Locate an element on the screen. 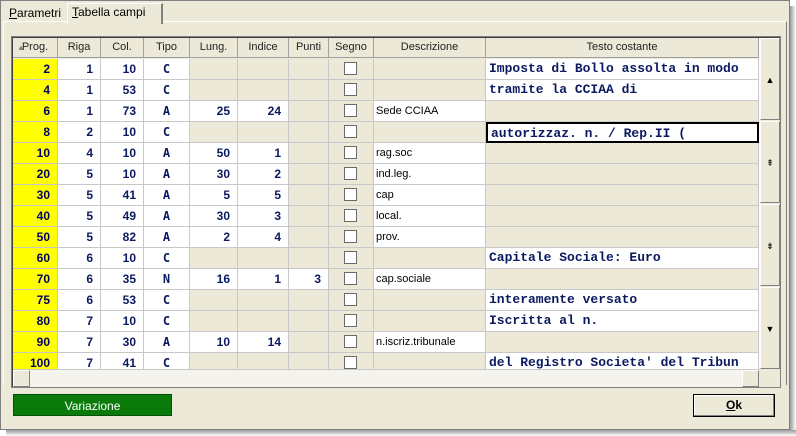 The height and width of the screenshot is (436, 796). column-header-lung: Lung. is located at coordinates (214, 48).